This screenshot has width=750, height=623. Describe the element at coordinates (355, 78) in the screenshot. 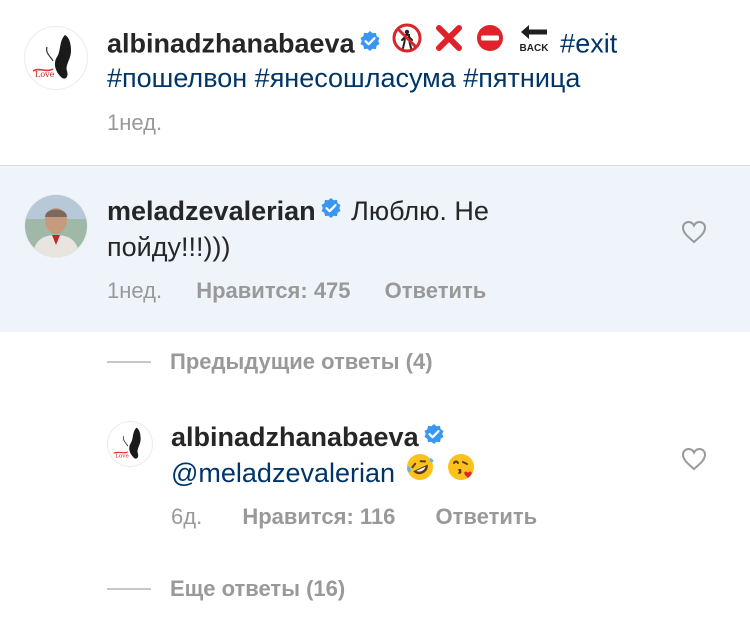

I see `hashtag-yanesoshlasuma: #янесошласума` at that location.